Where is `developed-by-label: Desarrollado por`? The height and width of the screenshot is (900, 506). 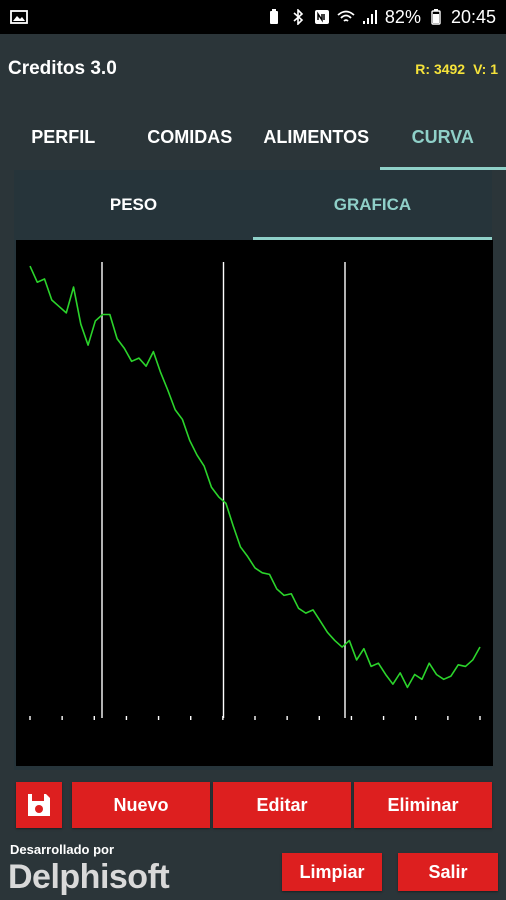
developed-by-label: Desarrollado por is located at coordinates (62, 849).